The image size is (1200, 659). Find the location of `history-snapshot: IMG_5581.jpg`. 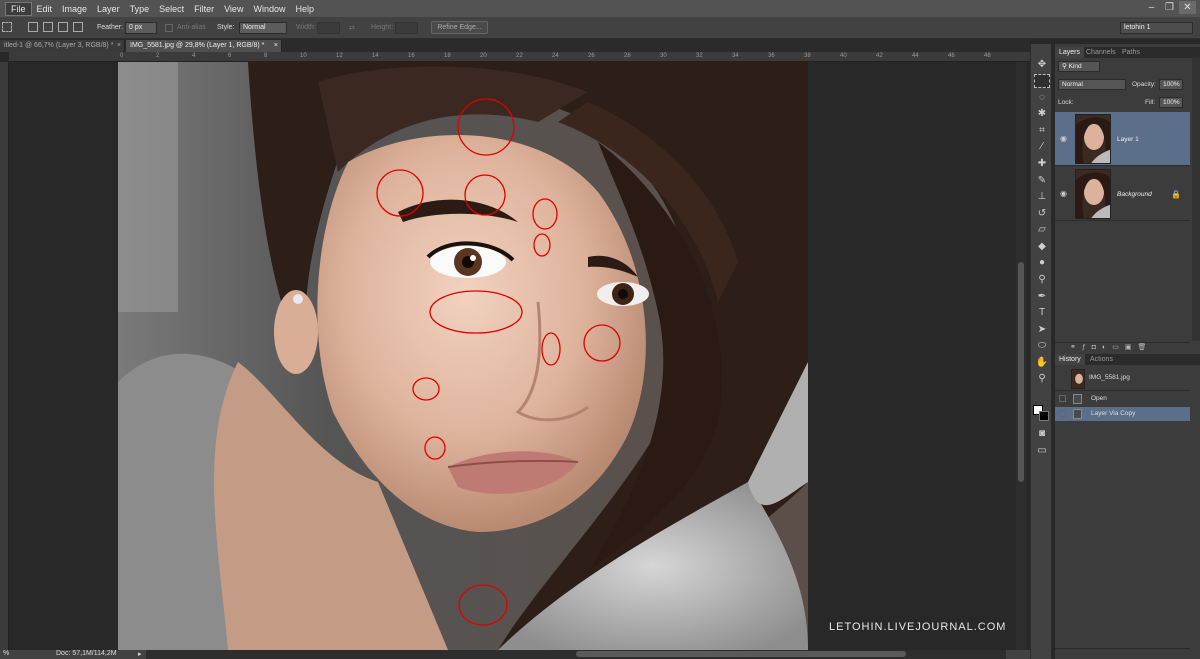

history-snapshot: IMG_5581.jpg is located at coordinates (1122, 379).